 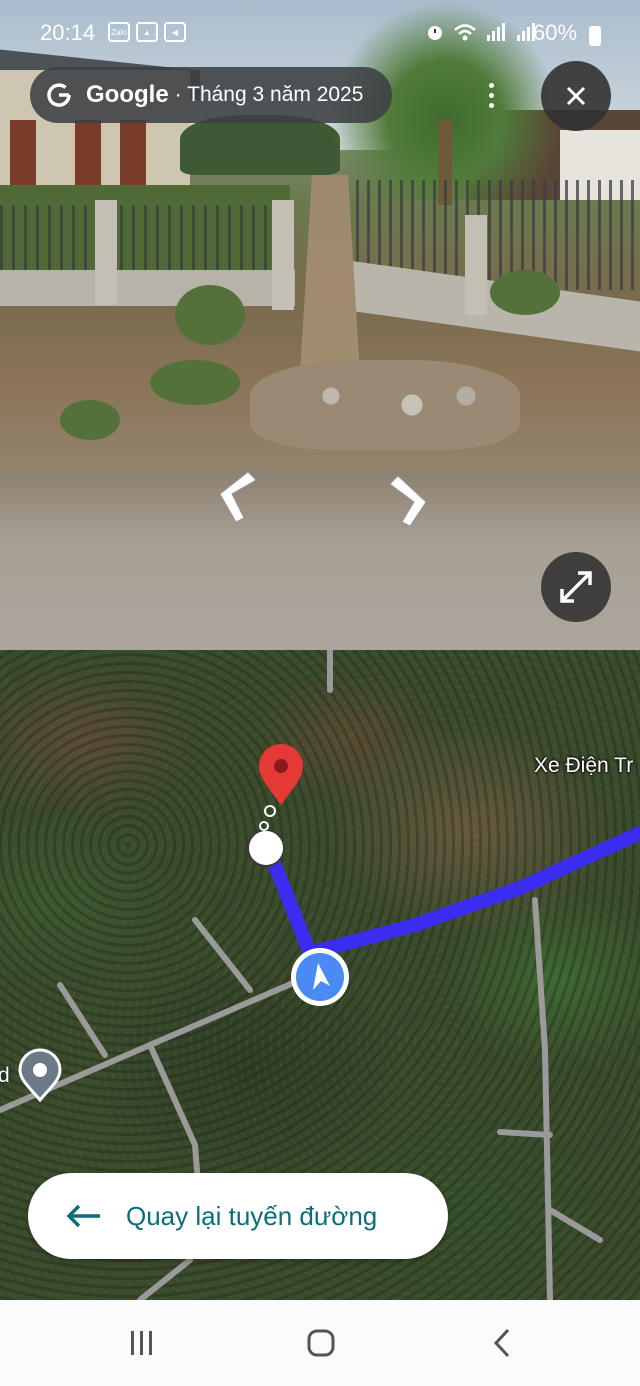 I want to click on home-icon, so click(x=321, y=1343).